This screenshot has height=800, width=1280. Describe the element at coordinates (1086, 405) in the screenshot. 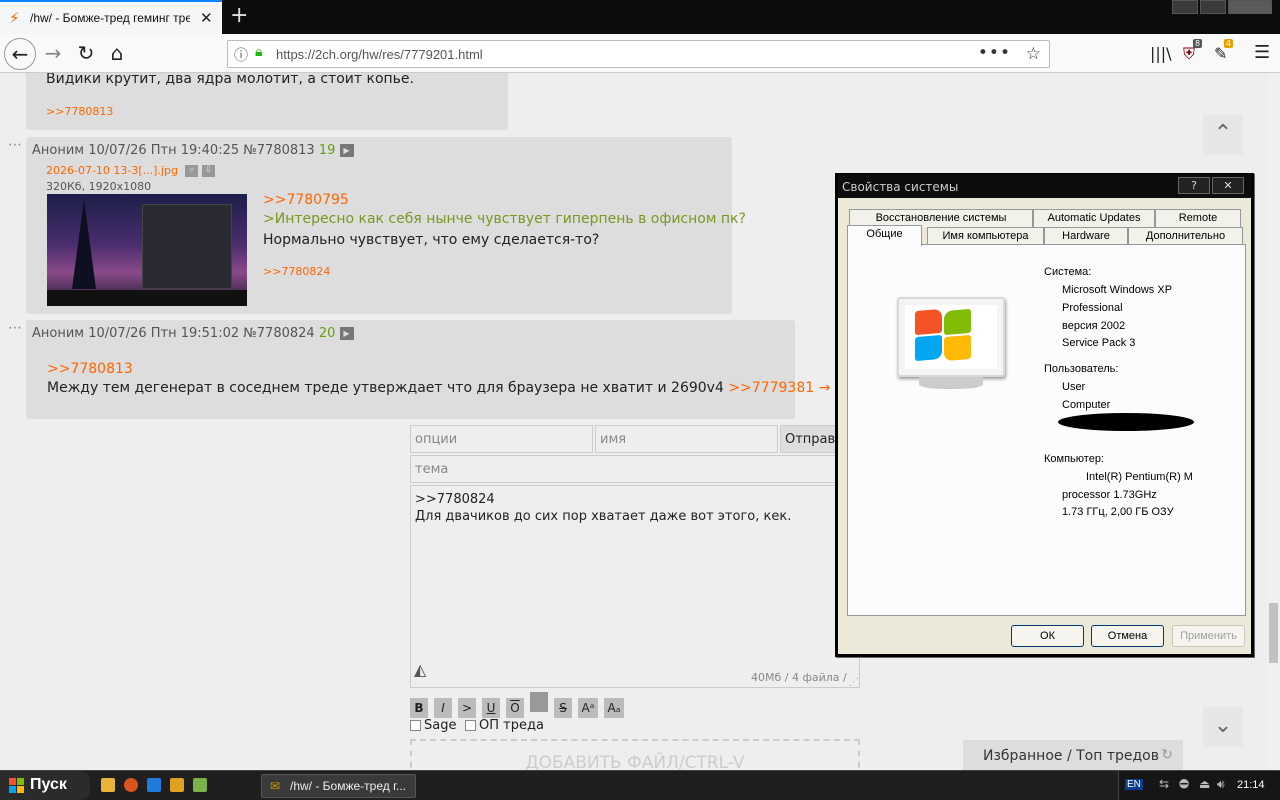

I see `user-line: Computer` at that location.